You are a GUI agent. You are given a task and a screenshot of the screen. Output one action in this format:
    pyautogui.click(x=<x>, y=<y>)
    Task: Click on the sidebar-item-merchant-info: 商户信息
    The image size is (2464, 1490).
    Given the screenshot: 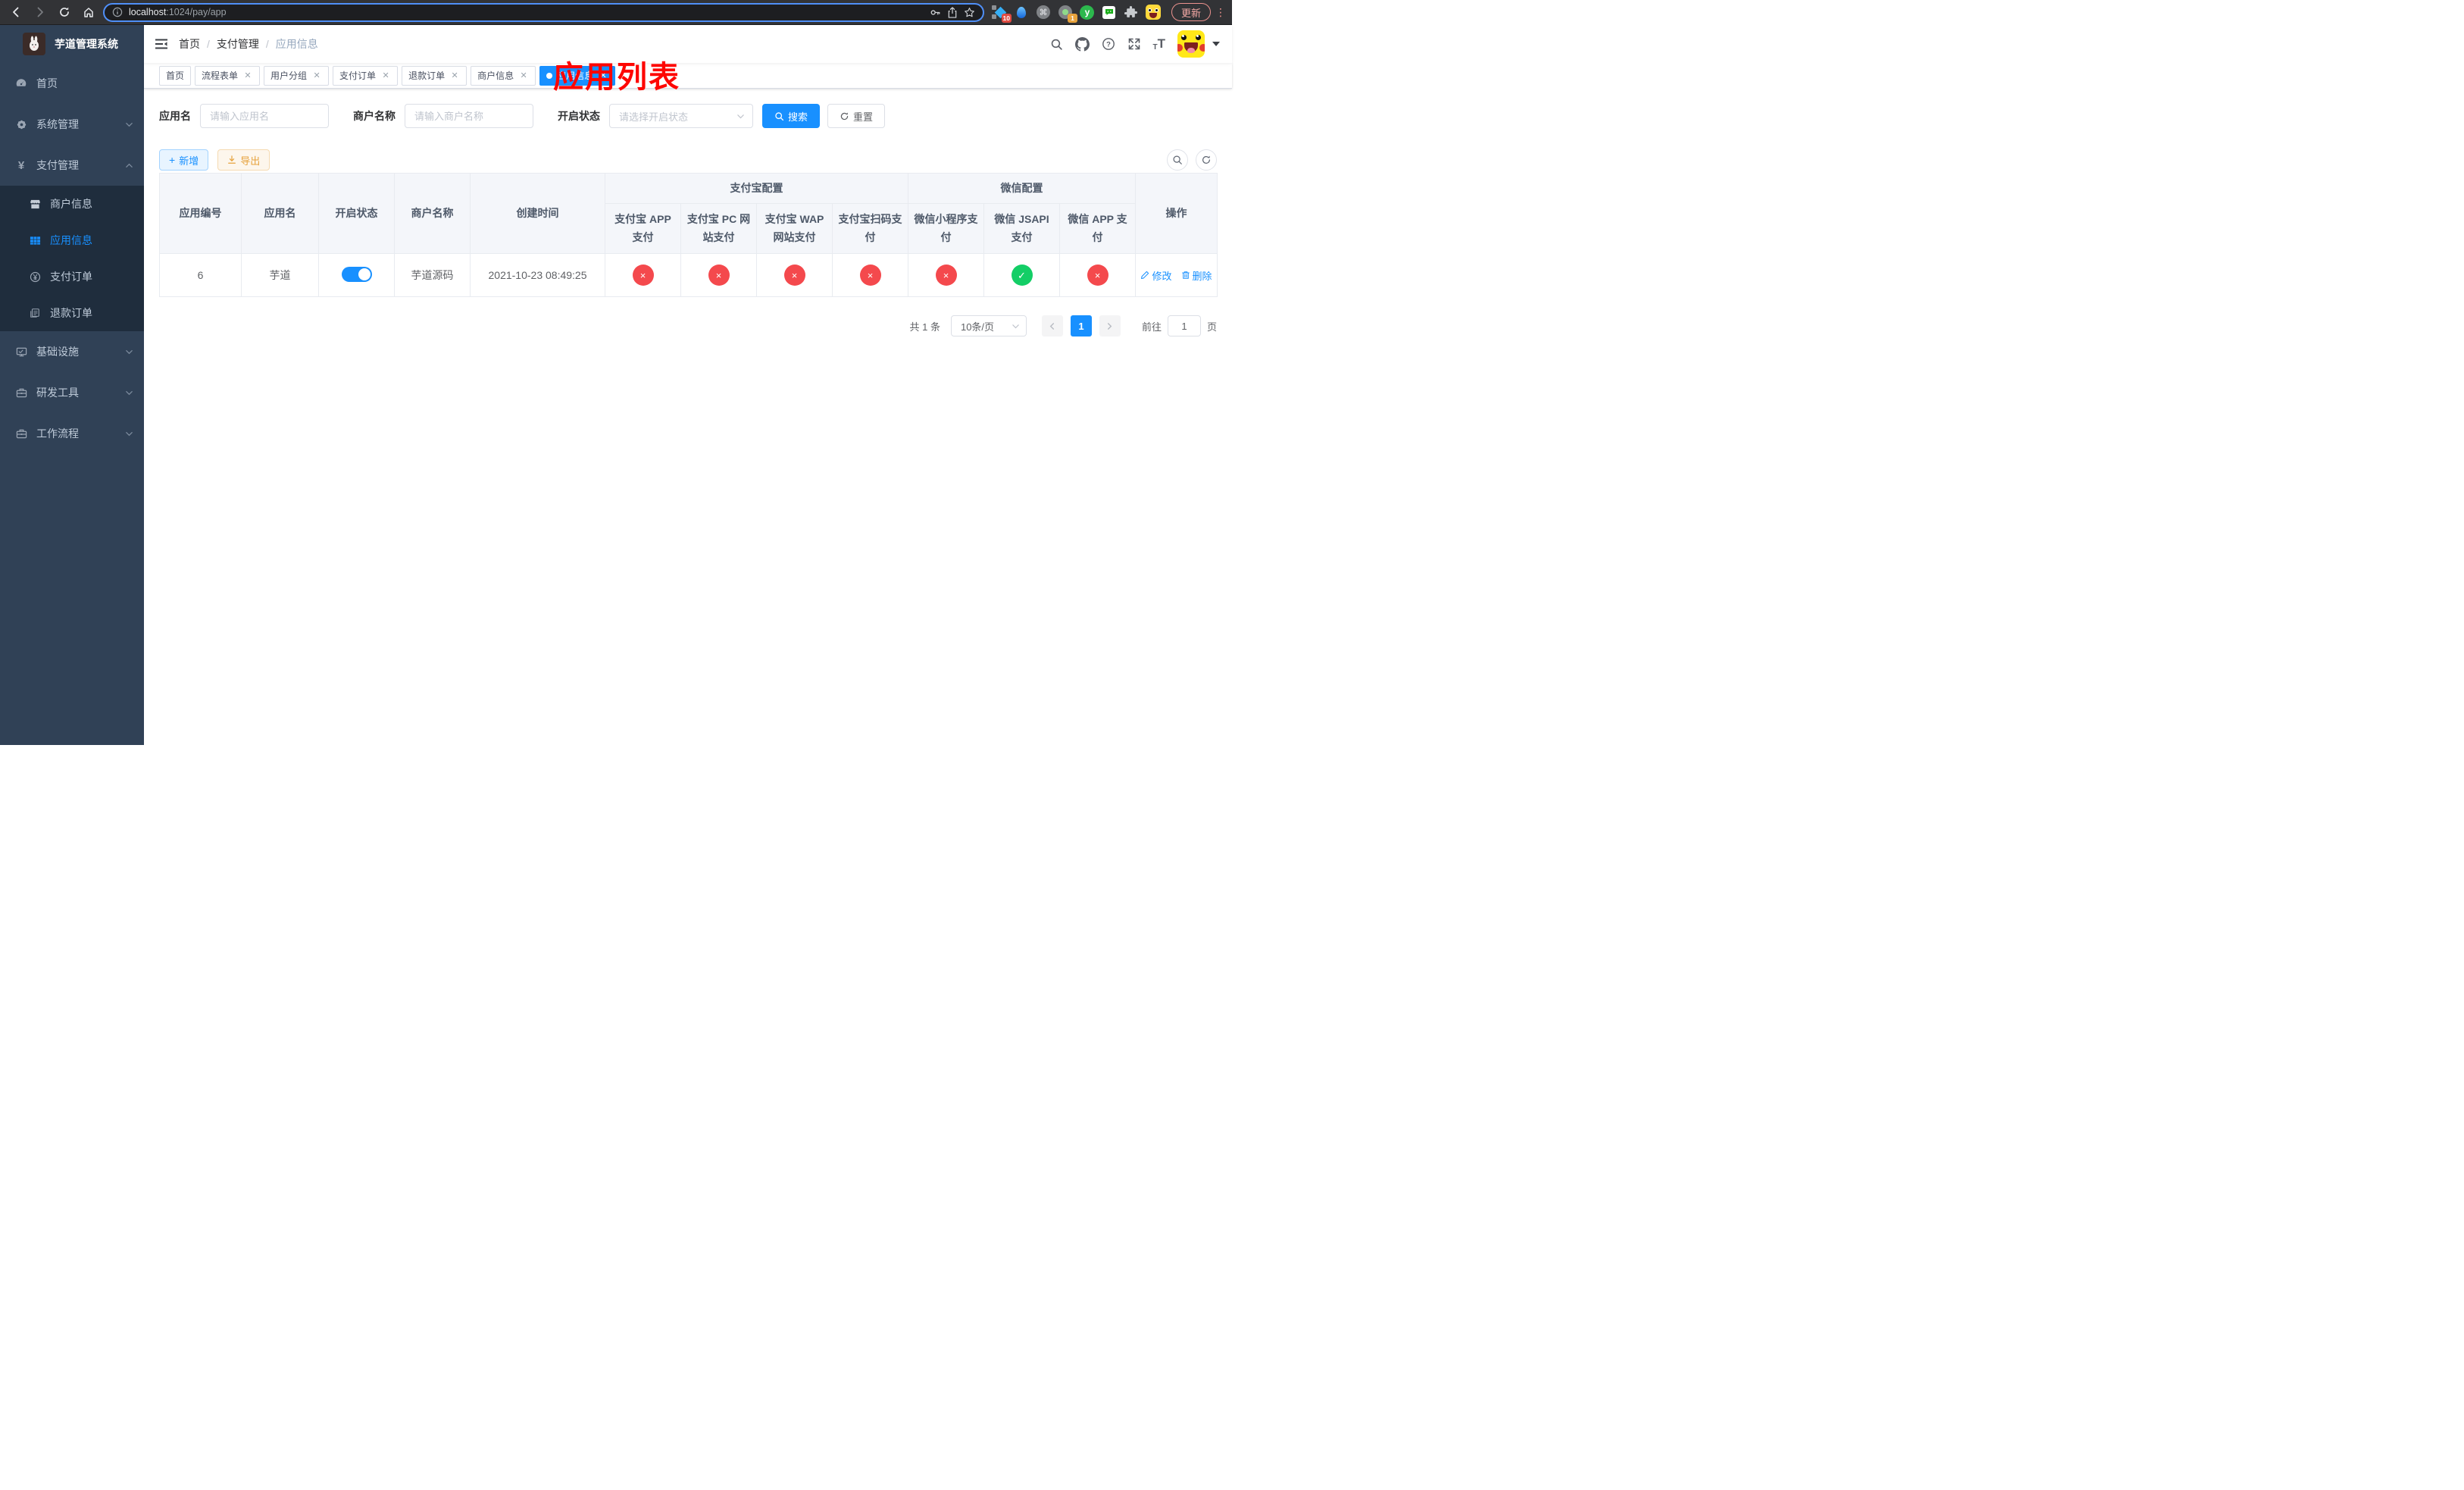 What is the action you would take?
    pyautogui.click(x=72, y=204)
    